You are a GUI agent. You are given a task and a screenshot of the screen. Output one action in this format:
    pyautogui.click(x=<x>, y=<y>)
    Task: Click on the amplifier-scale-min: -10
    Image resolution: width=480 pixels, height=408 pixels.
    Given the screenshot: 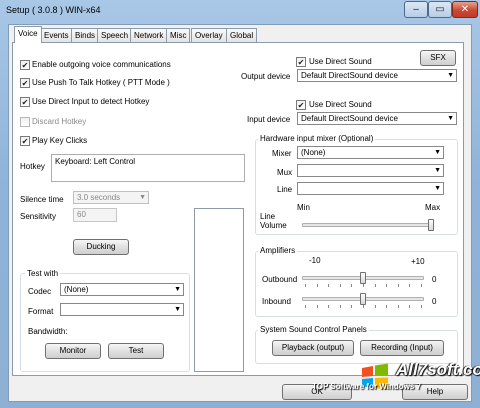 What is the action you would take?
    pyautogui.click(x=315, y=260)
    